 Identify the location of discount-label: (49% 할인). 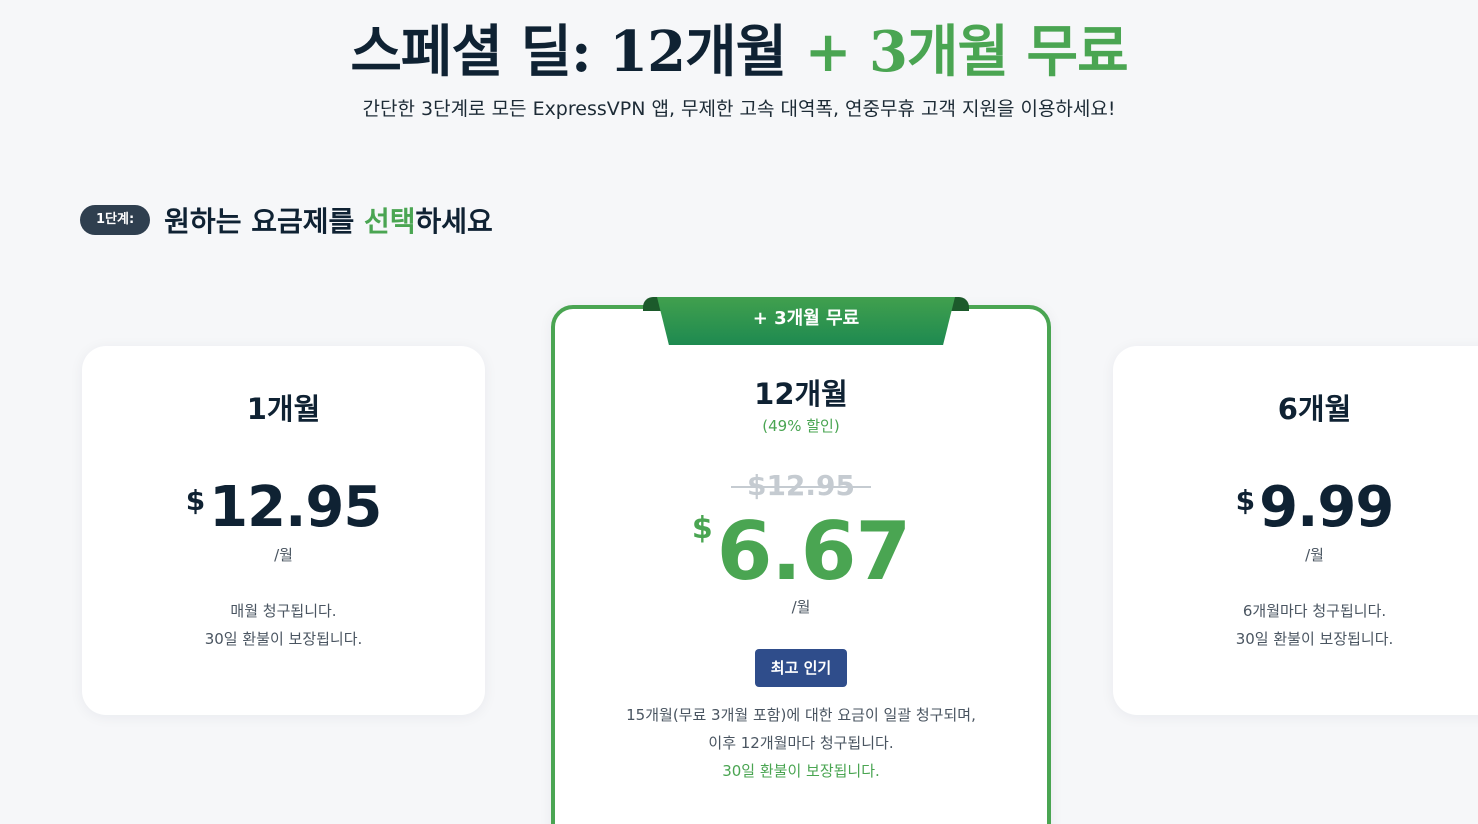
(801, 426).